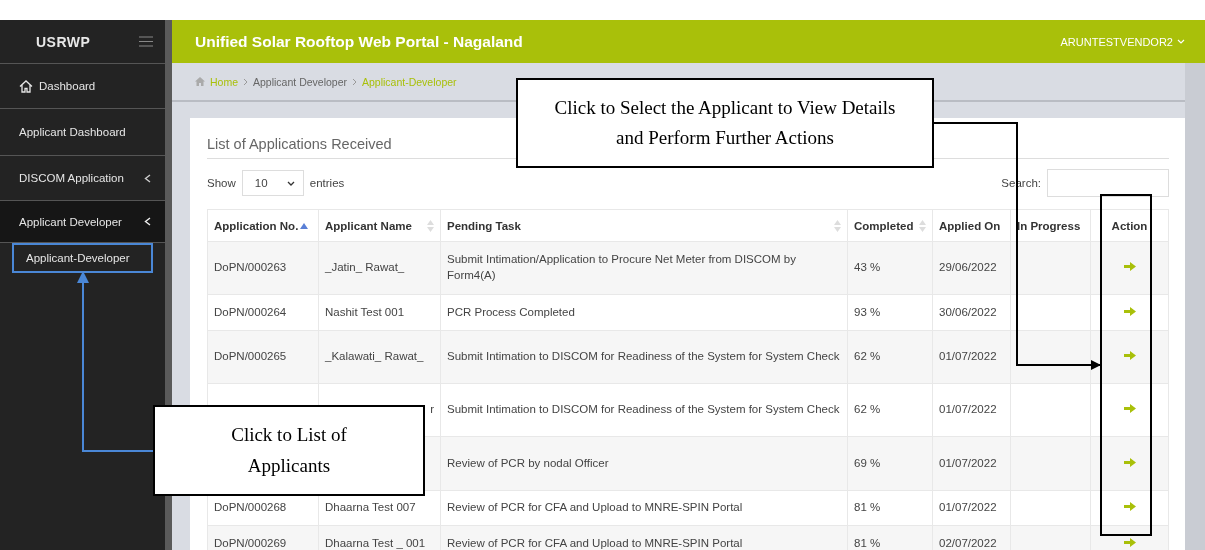 Image resolution: width=1205 pixels, height=550 pixels. What do you see at coordinates (379, 268) in the screenshot?
I see `table-cell: _Jatin_ Rawat_` at bounding box center [379, 268].